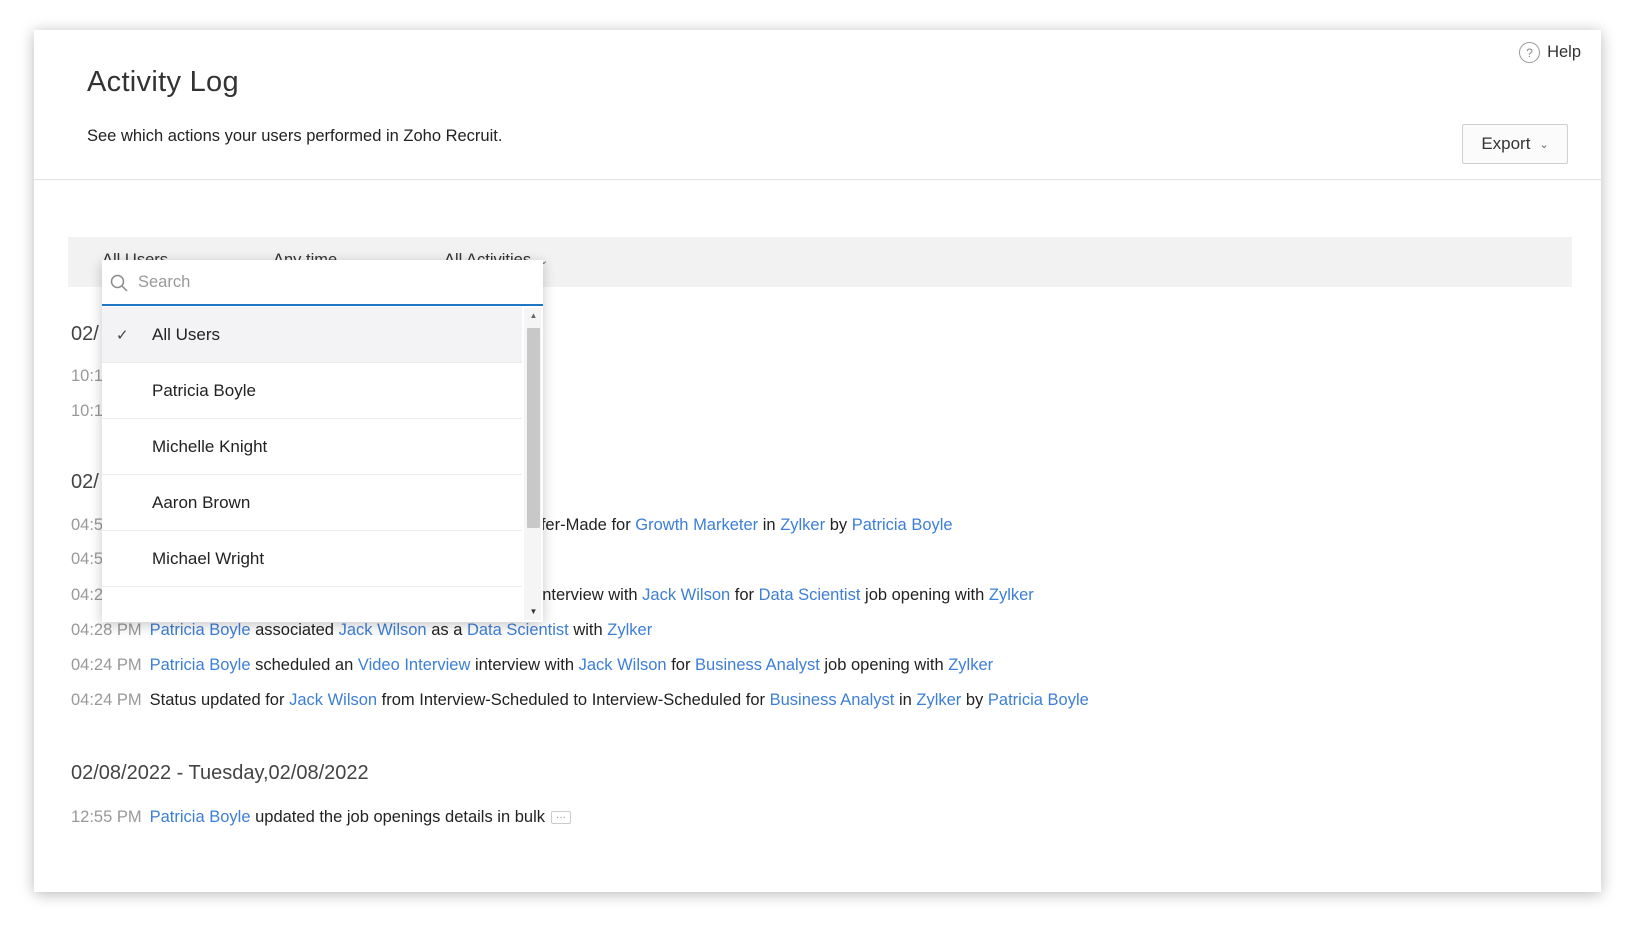 This screenshot has width=1629, height=928. I want to click on dropdown-scrollbar: ▲ ▼, so click(532, 464).